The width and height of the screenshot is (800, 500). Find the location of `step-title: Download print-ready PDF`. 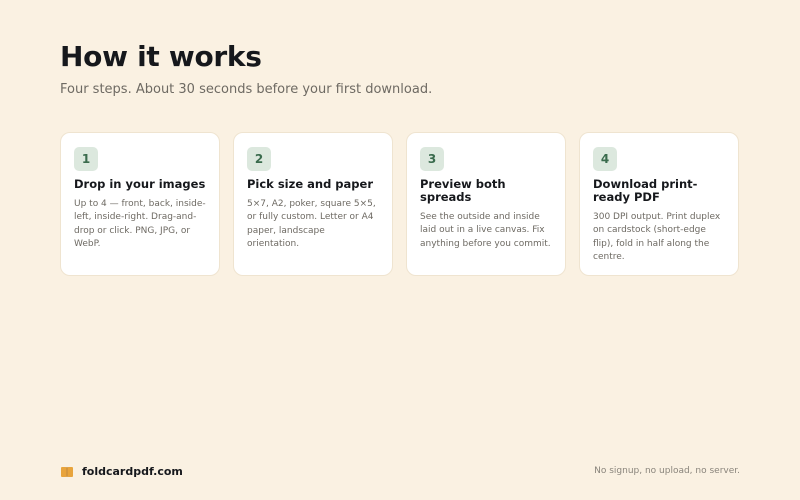

step-title: Download print-ready PDF is located at coordinates (645, 190).